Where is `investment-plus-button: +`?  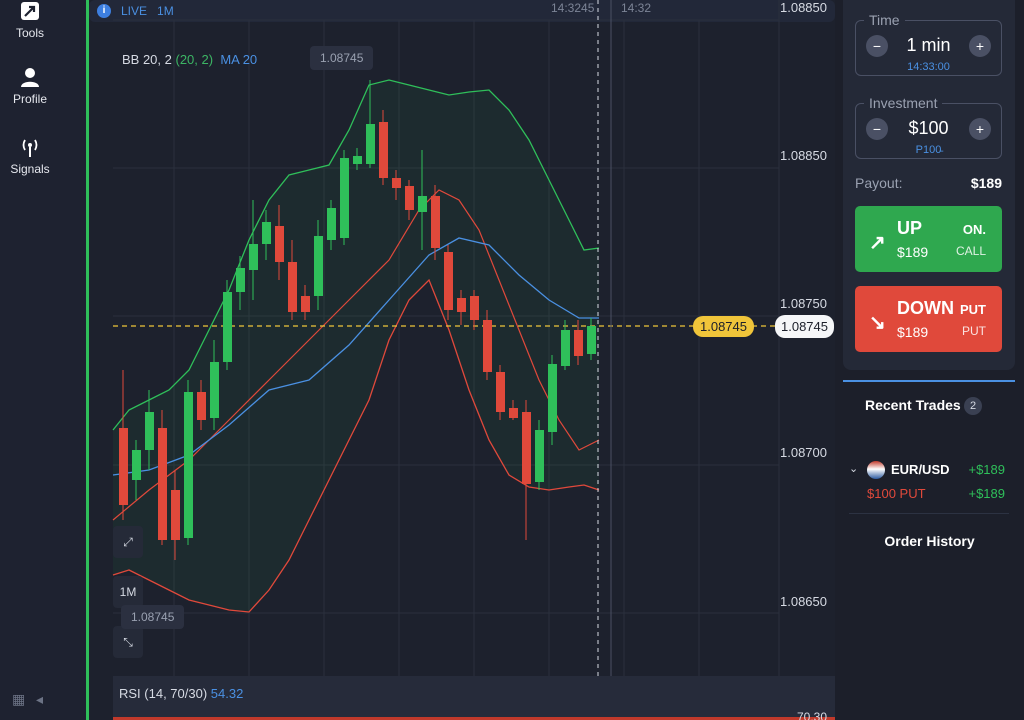
investment-plus-button: + is located at coordinates (980, 129).